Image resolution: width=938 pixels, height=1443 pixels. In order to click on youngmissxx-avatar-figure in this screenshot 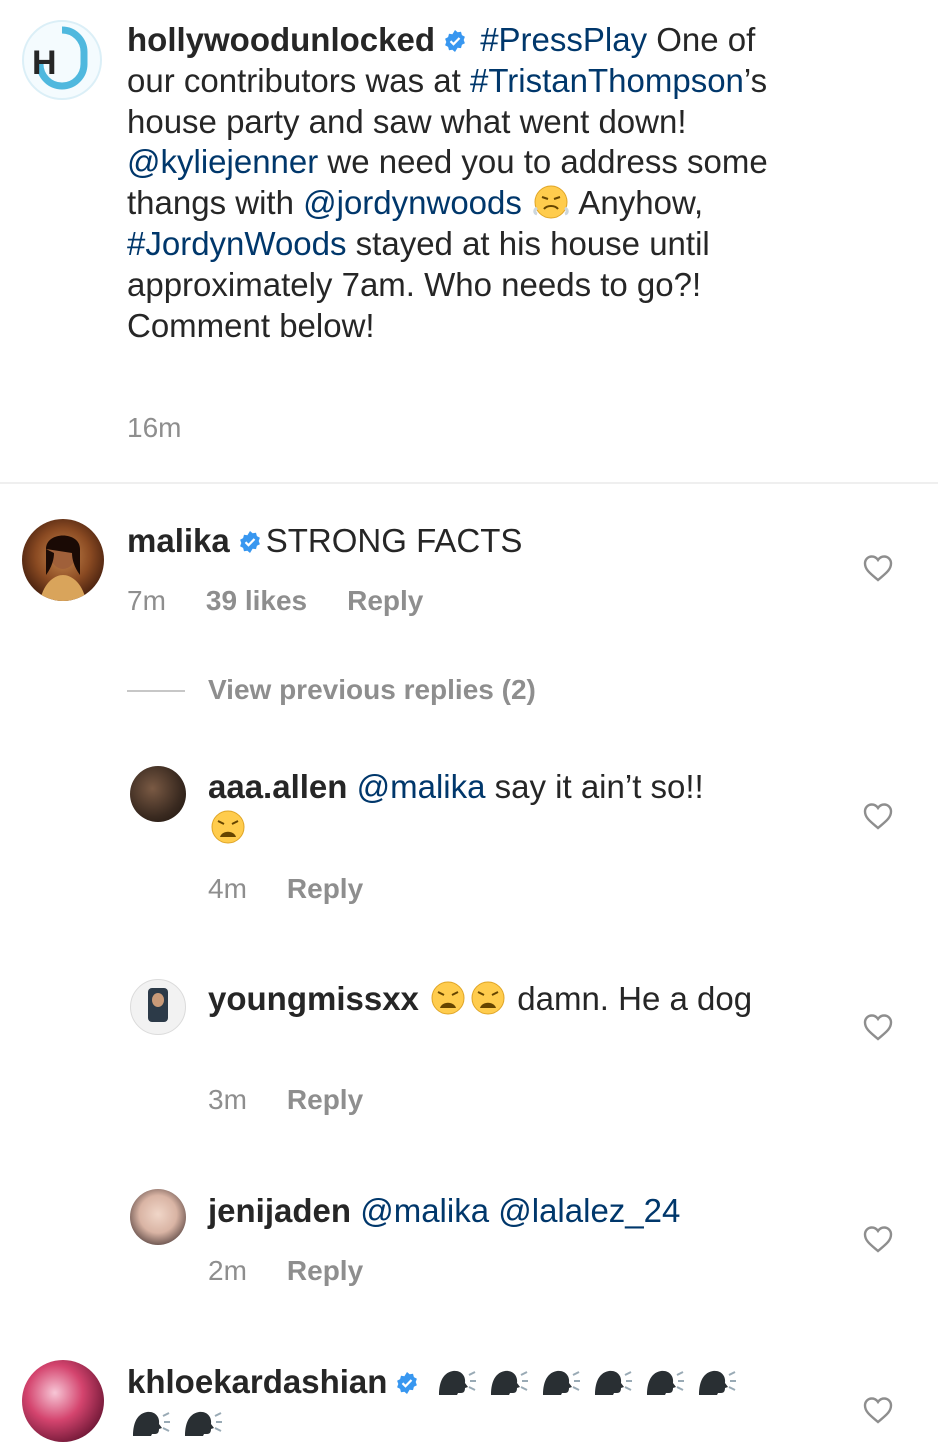, I will do `click(158, 1005)`.